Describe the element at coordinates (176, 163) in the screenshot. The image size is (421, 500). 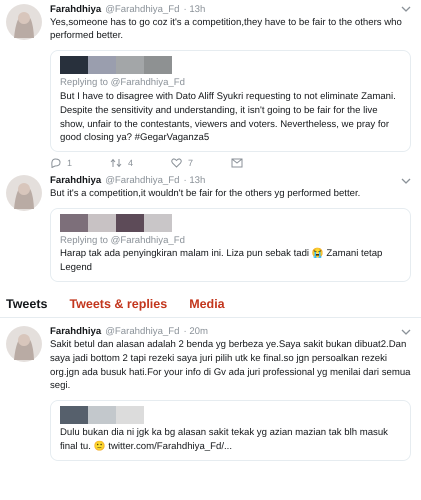
I see `heart-icon` at that location.